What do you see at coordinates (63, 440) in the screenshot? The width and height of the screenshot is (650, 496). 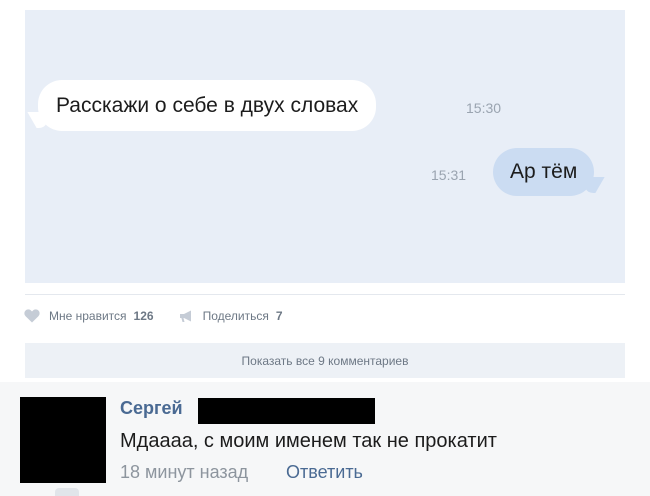 I see `avatar` at bounding box center [63, 440].